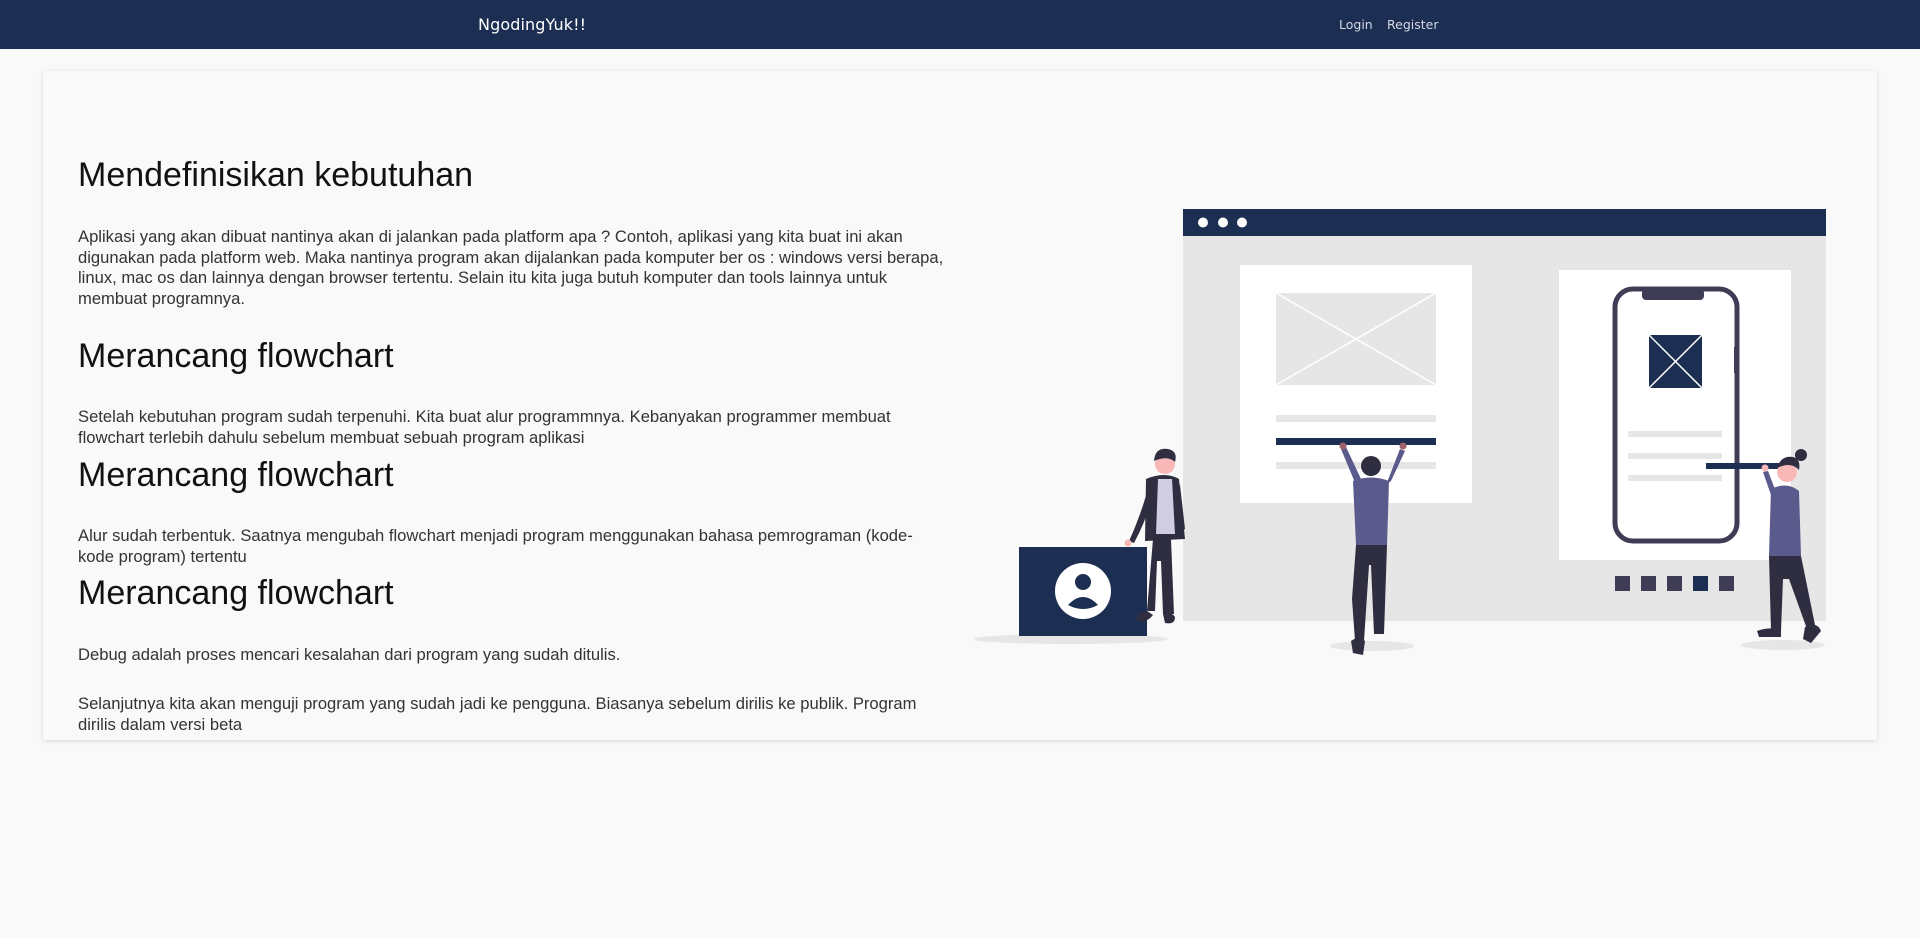 The image size is (1920, 938). What do you see at coordinates (1356, 24) in the screenshot?
I see `login-link: Login` at bounding box center [1356, 24].